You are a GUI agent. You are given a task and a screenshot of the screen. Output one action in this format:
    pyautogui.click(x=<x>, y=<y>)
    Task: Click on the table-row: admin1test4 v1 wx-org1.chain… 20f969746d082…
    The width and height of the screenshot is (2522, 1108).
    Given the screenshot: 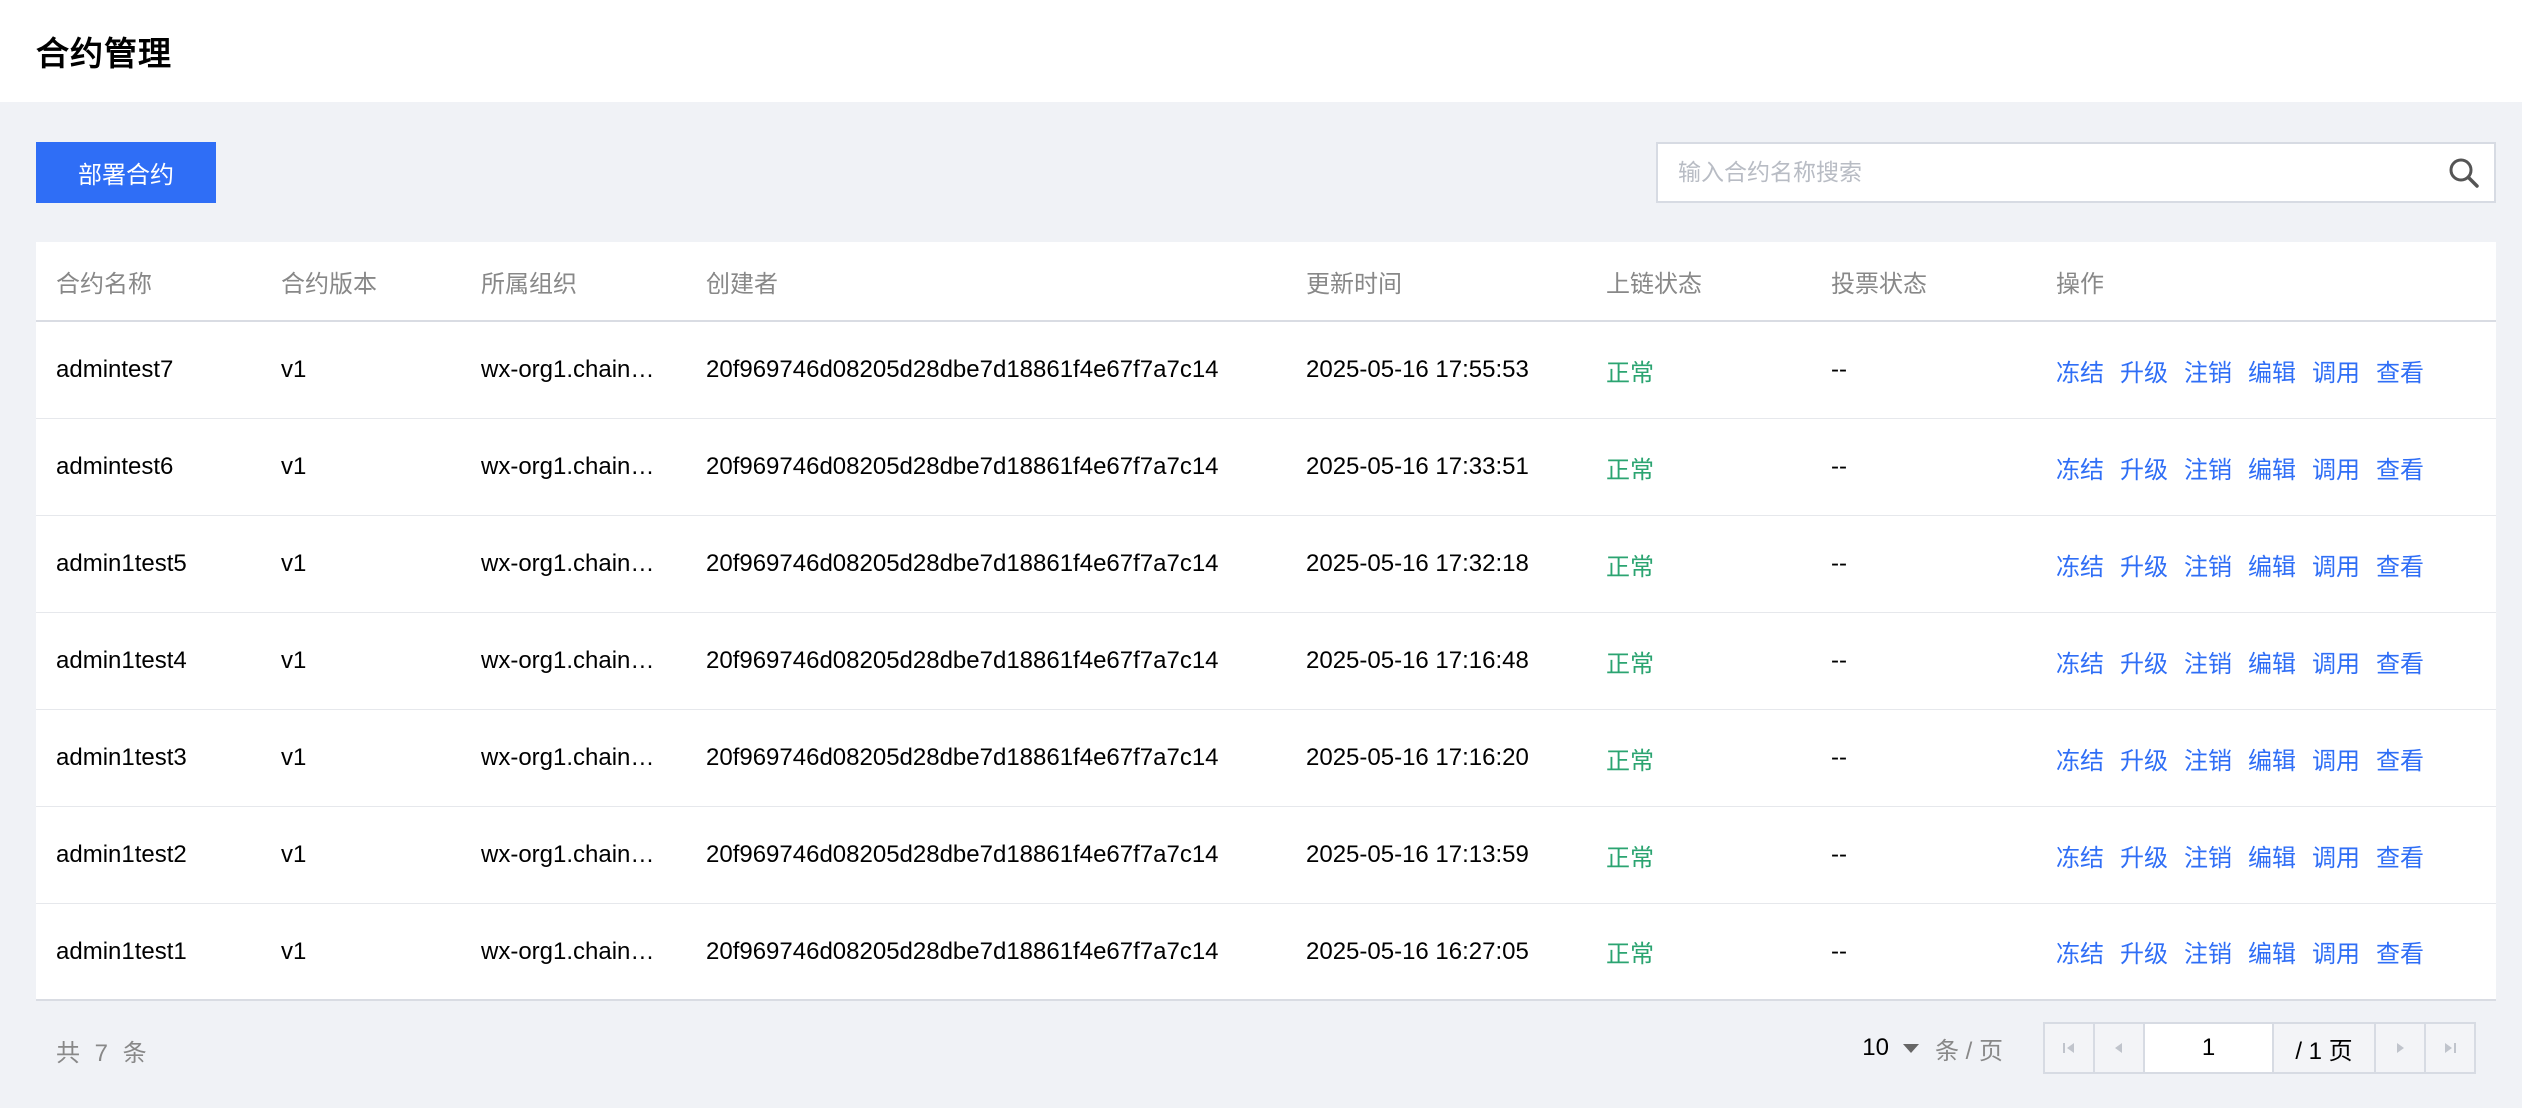 What is the action you would take?
    pyautogui.click(x=1266, y=661)
    